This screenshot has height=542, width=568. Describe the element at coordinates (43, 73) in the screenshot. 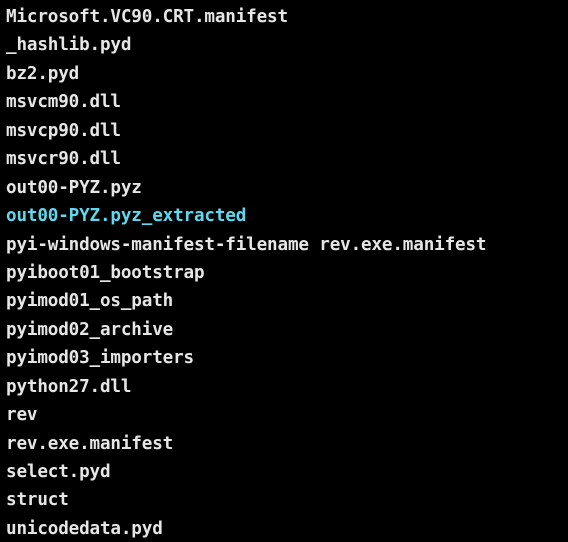

I see `file-entry: bz2.pyd` at that location.